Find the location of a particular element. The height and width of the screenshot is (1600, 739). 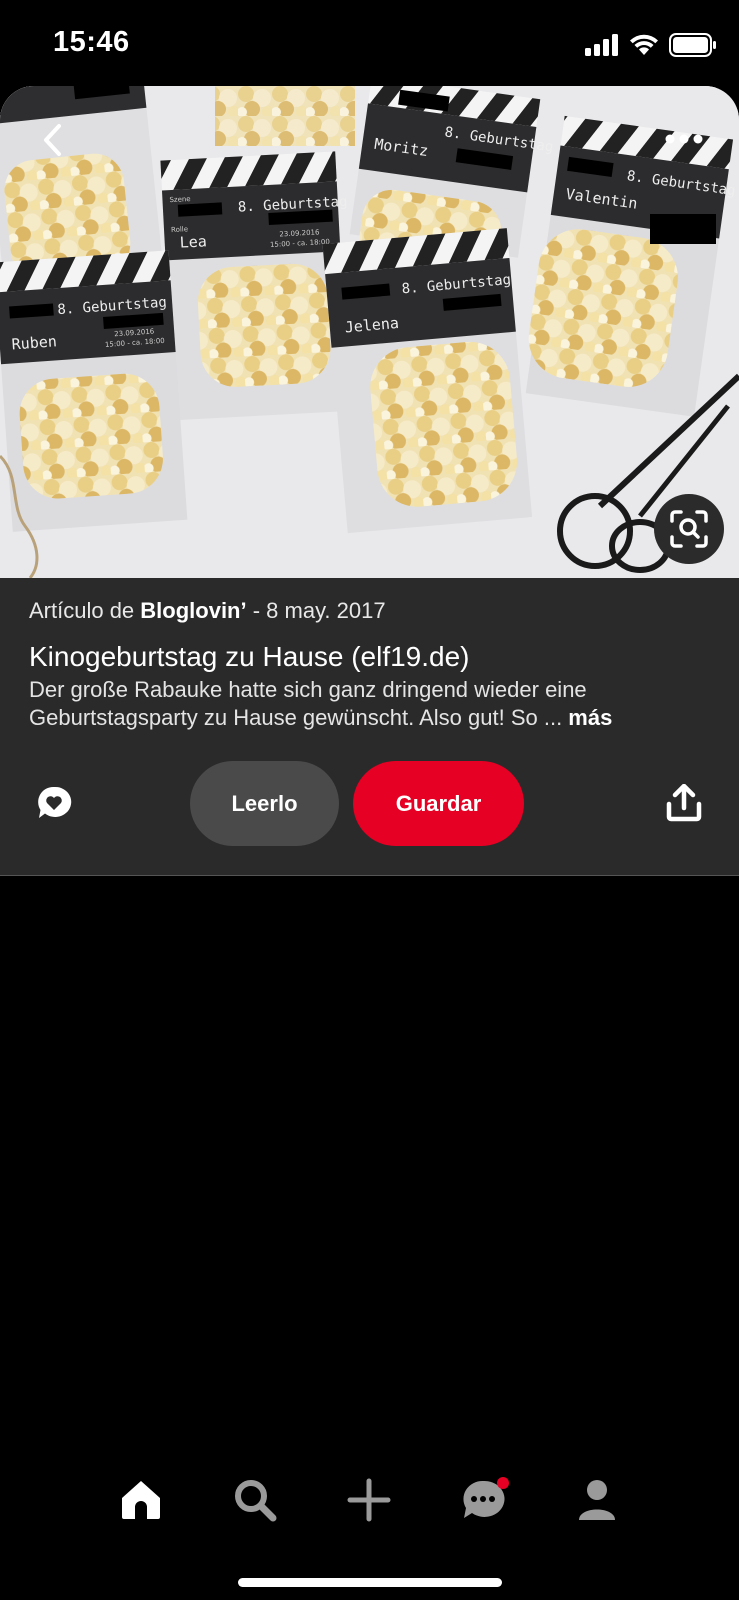

wifi-icon is located at coordinates (644, 44).